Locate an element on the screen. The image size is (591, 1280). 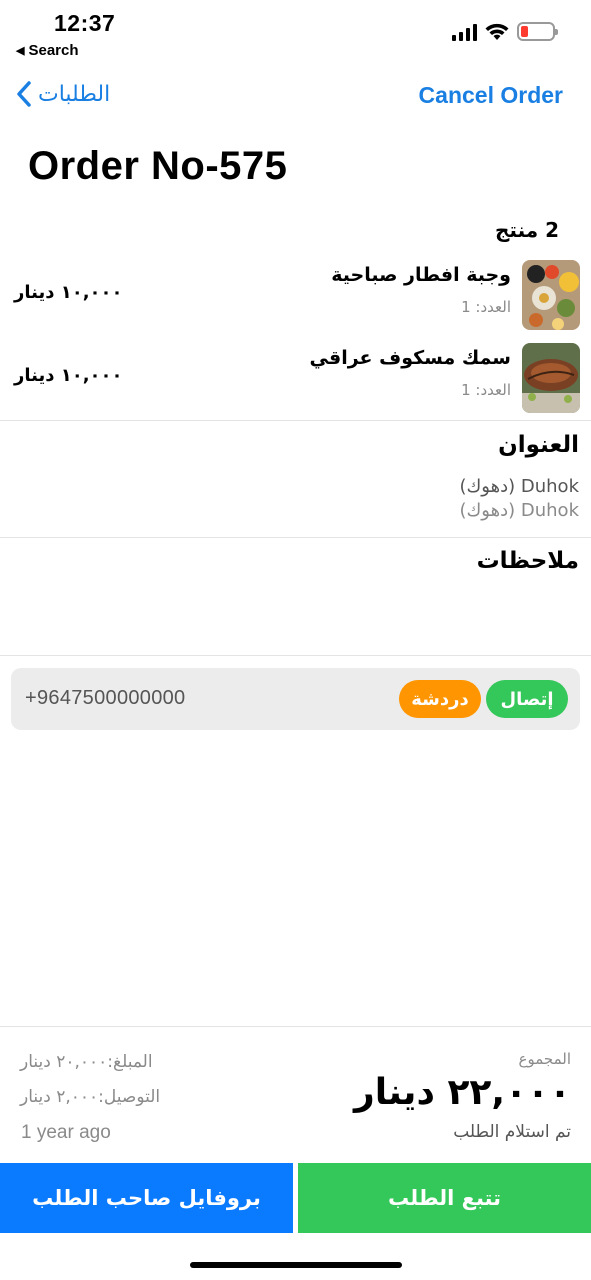
back-triangle-icon: ◀ is located at coordinates (20, 51).